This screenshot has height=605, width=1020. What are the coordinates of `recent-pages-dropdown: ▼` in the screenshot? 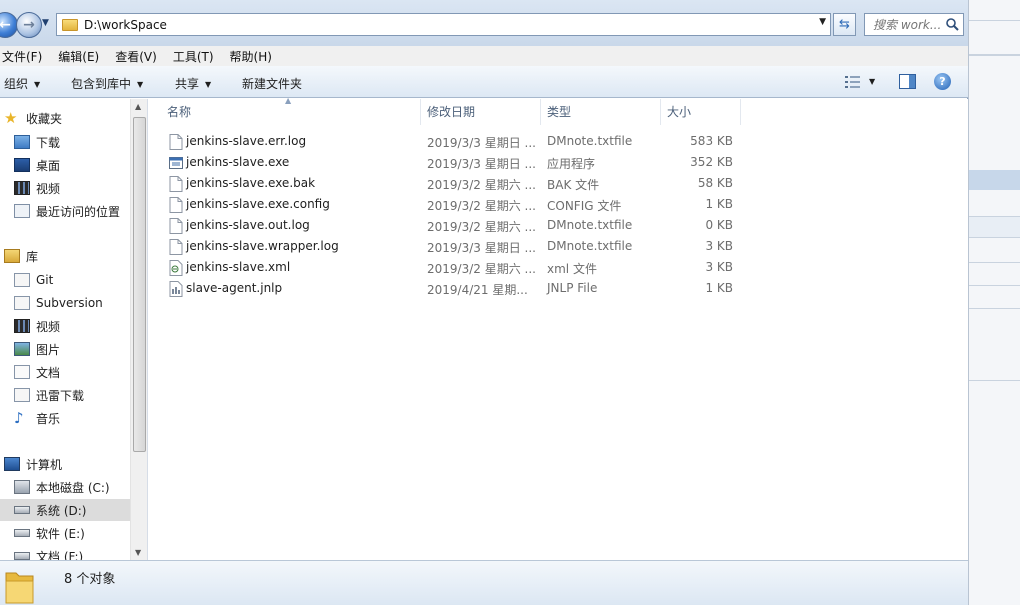 It's located at (48, 24).